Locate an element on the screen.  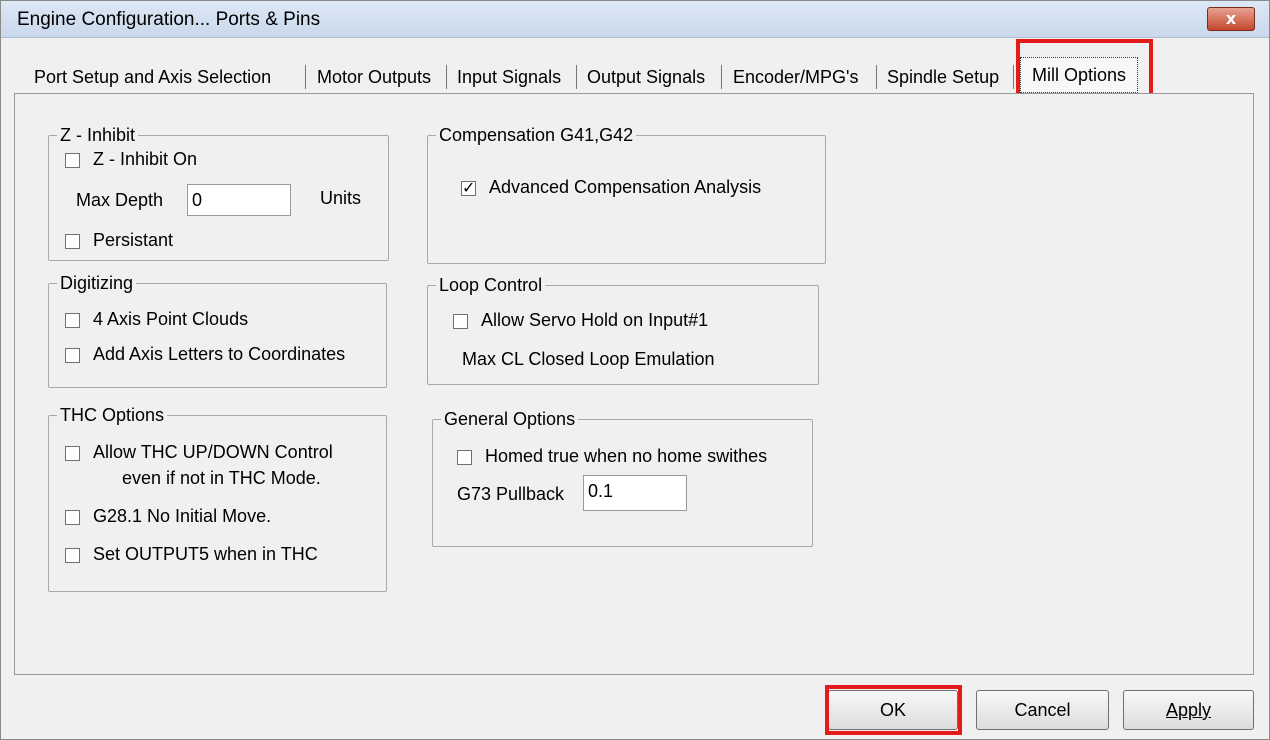
general-options-legend: General Options is located at coordinates (510, 419).